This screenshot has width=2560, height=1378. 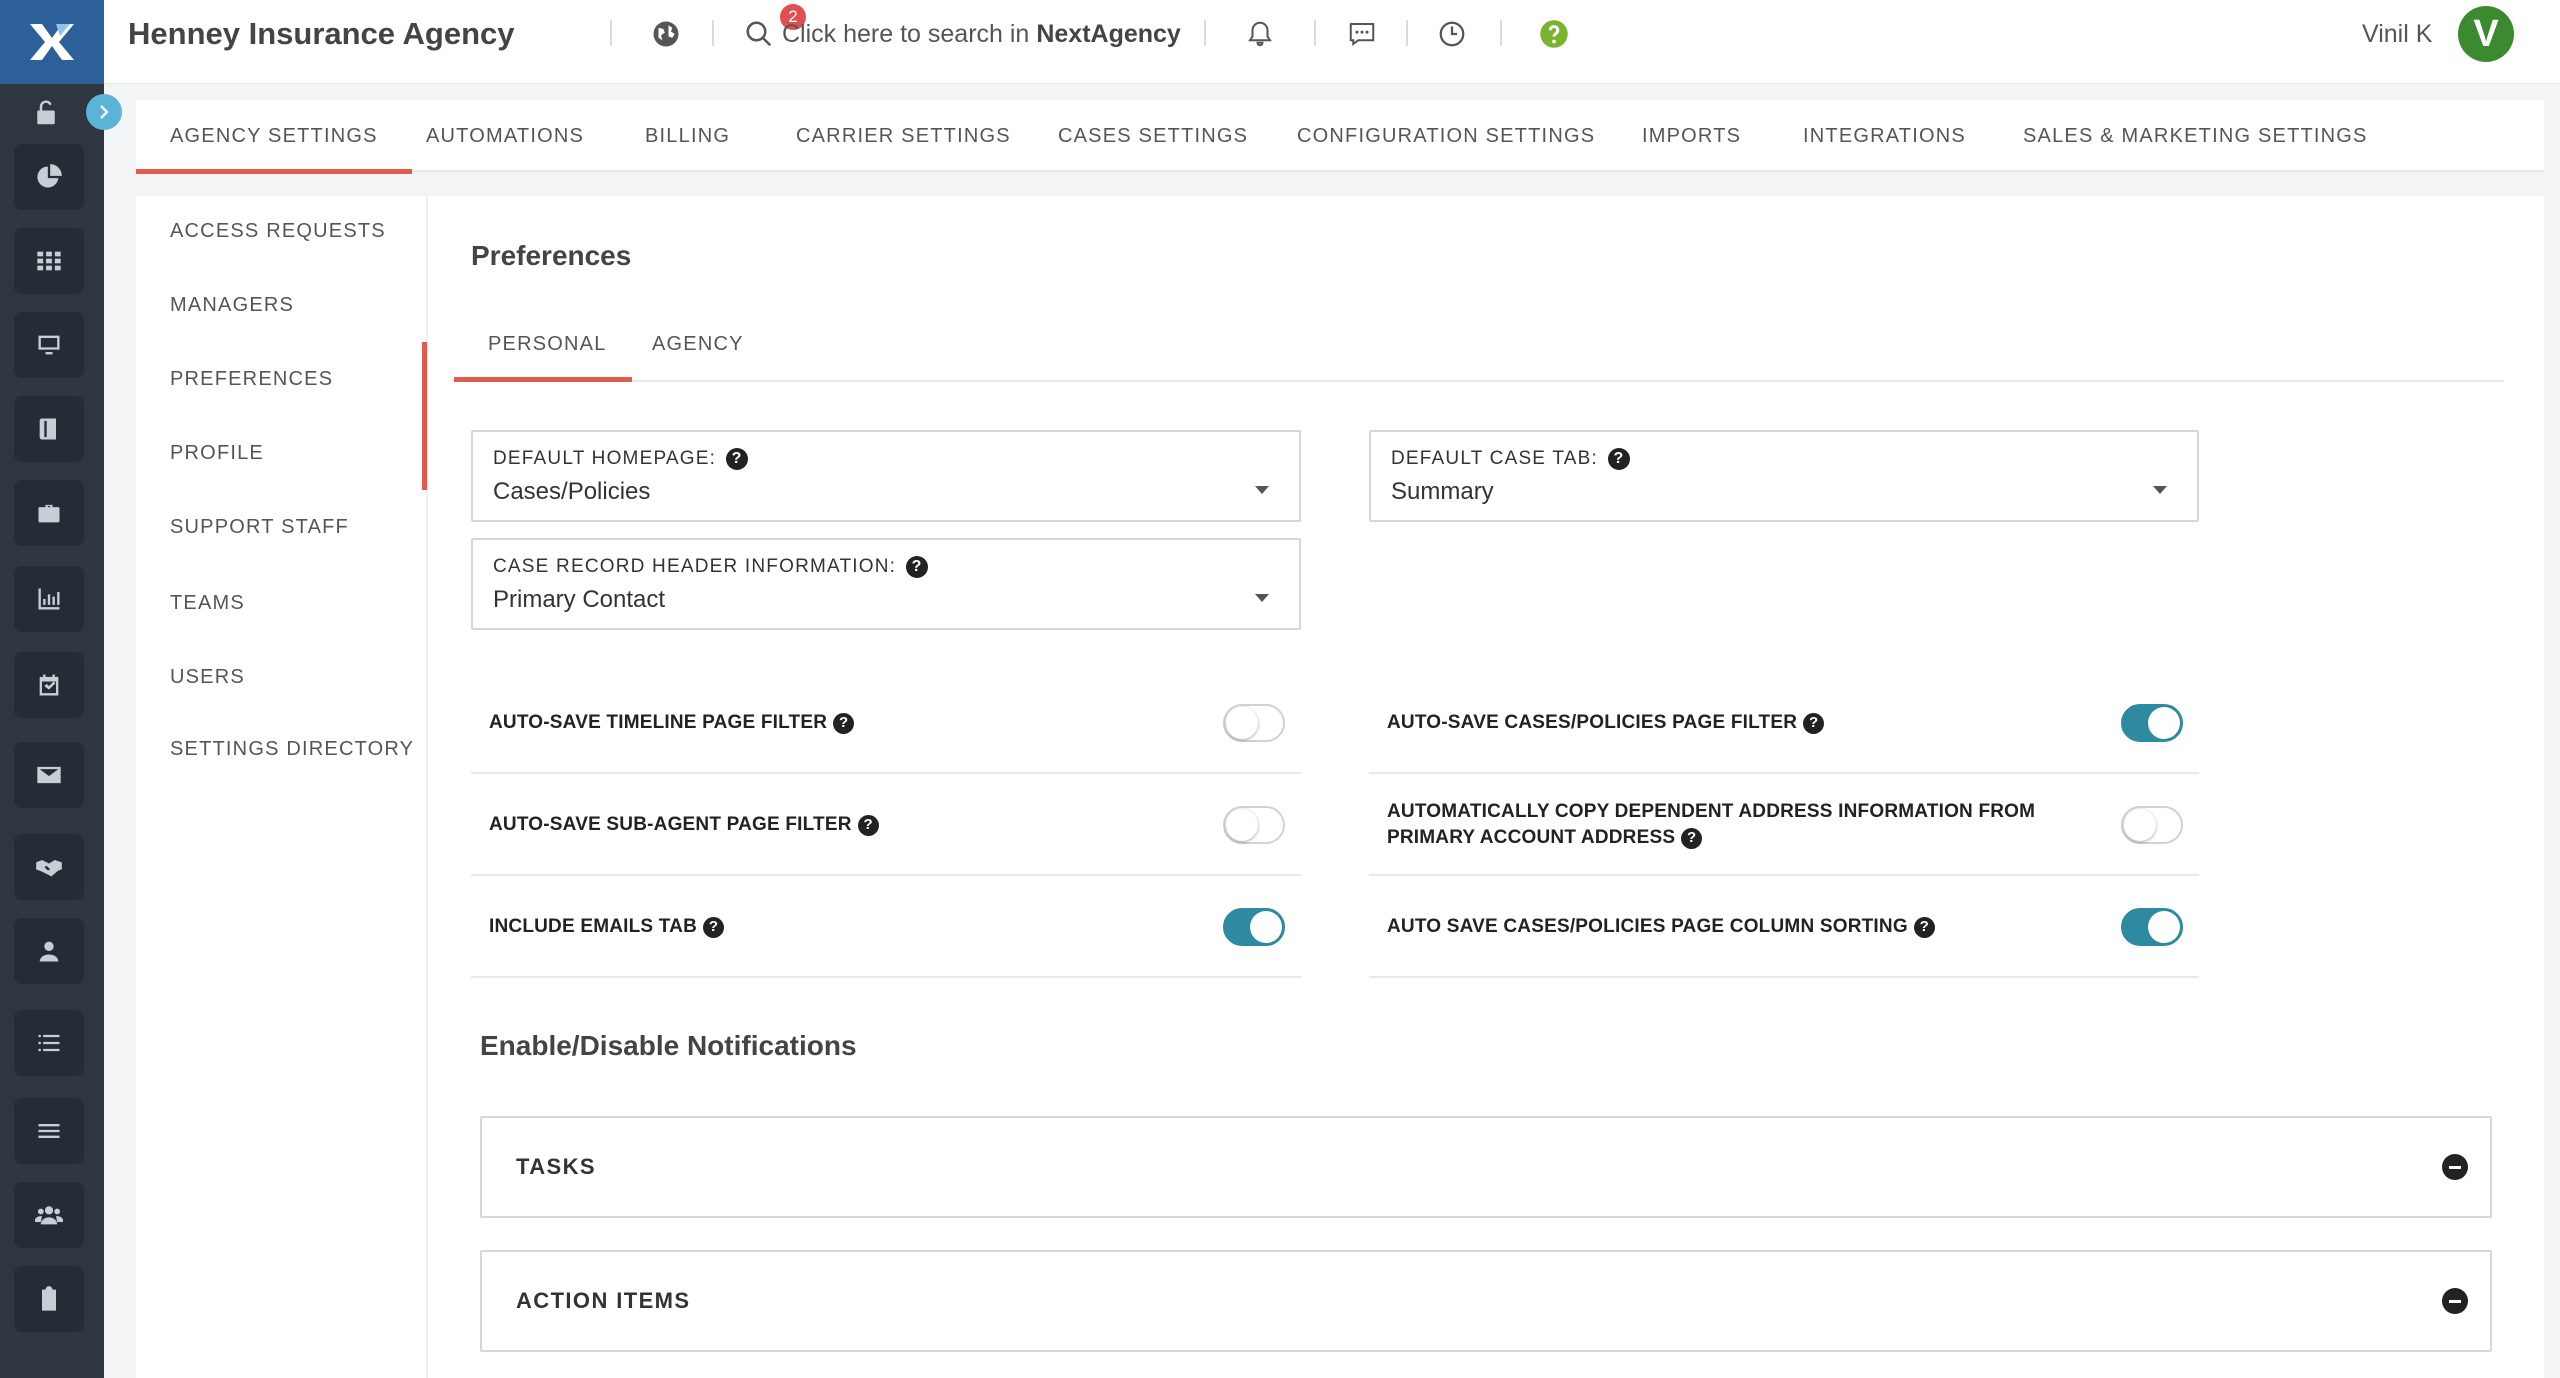 What do you see at coordinates (505, 136) in the screenshot?
I see `tab-automations: AUTOMATIONS` at bounding box center [505, 136].